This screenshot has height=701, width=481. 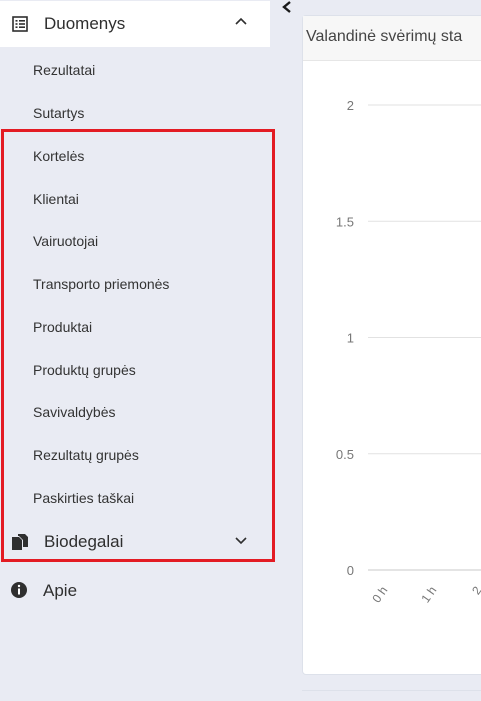 I want to click on collapse-sidebar-icon, so click(x=288, y=8).